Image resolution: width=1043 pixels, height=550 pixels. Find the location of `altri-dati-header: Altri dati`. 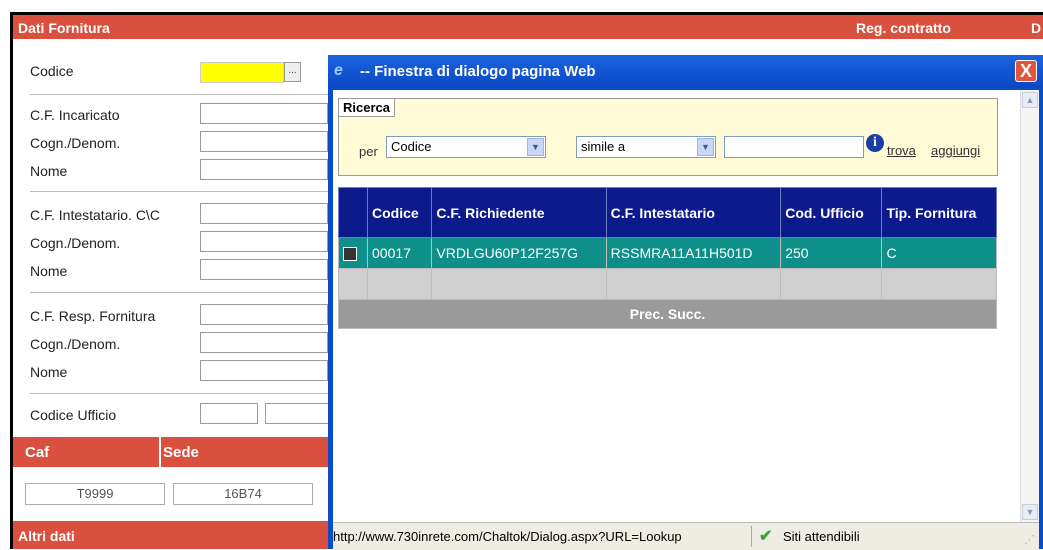

altri-dati-header: Altri dati is located at coordinates (170, 535).